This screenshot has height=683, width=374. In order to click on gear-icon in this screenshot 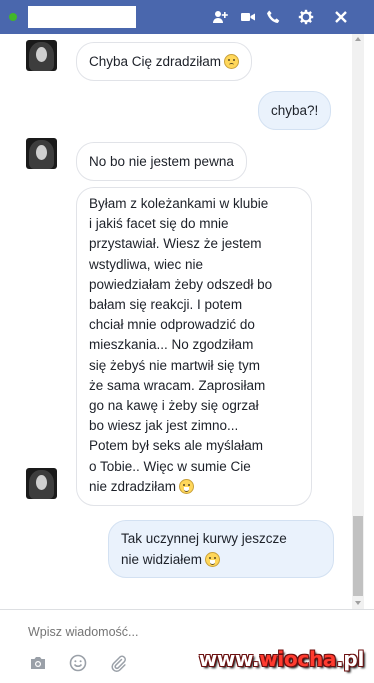, I will do `click(306, 17)`.